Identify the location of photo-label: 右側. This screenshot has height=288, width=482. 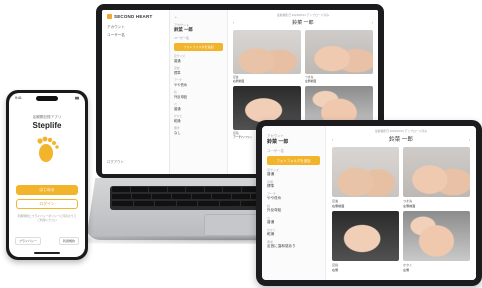
(335, 270).